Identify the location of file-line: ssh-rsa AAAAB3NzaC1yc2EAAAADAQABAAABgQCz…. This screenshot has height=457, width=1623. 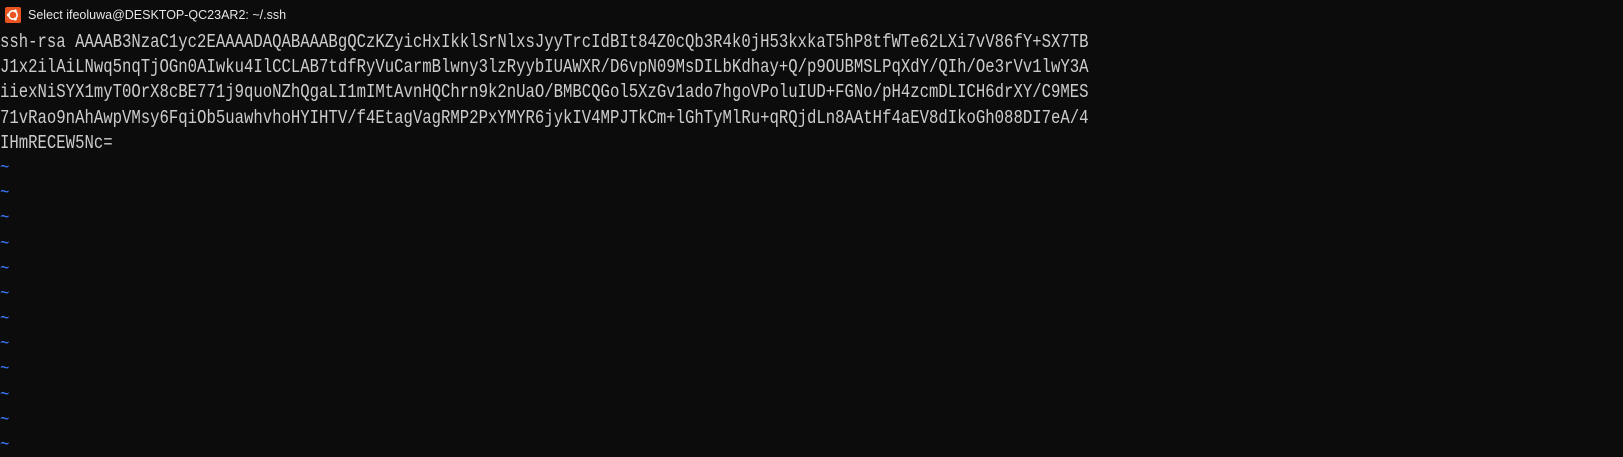
(544, 42).